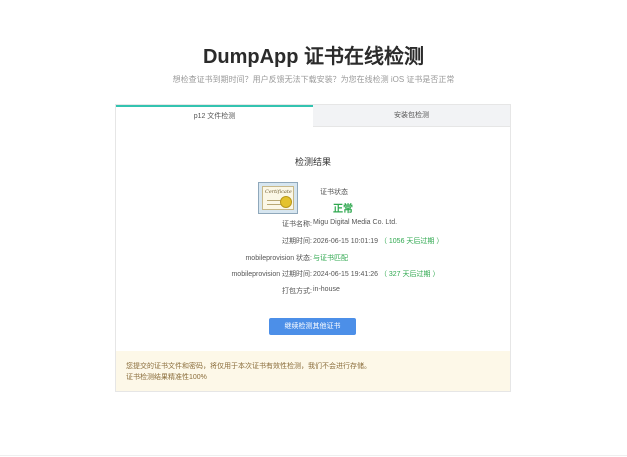 The image size is (627, 457). What do you see at coordinates (411, 116) in the screenshot?
I see `tab-package-check: 安装包检测` at bounding box center [411, 116].